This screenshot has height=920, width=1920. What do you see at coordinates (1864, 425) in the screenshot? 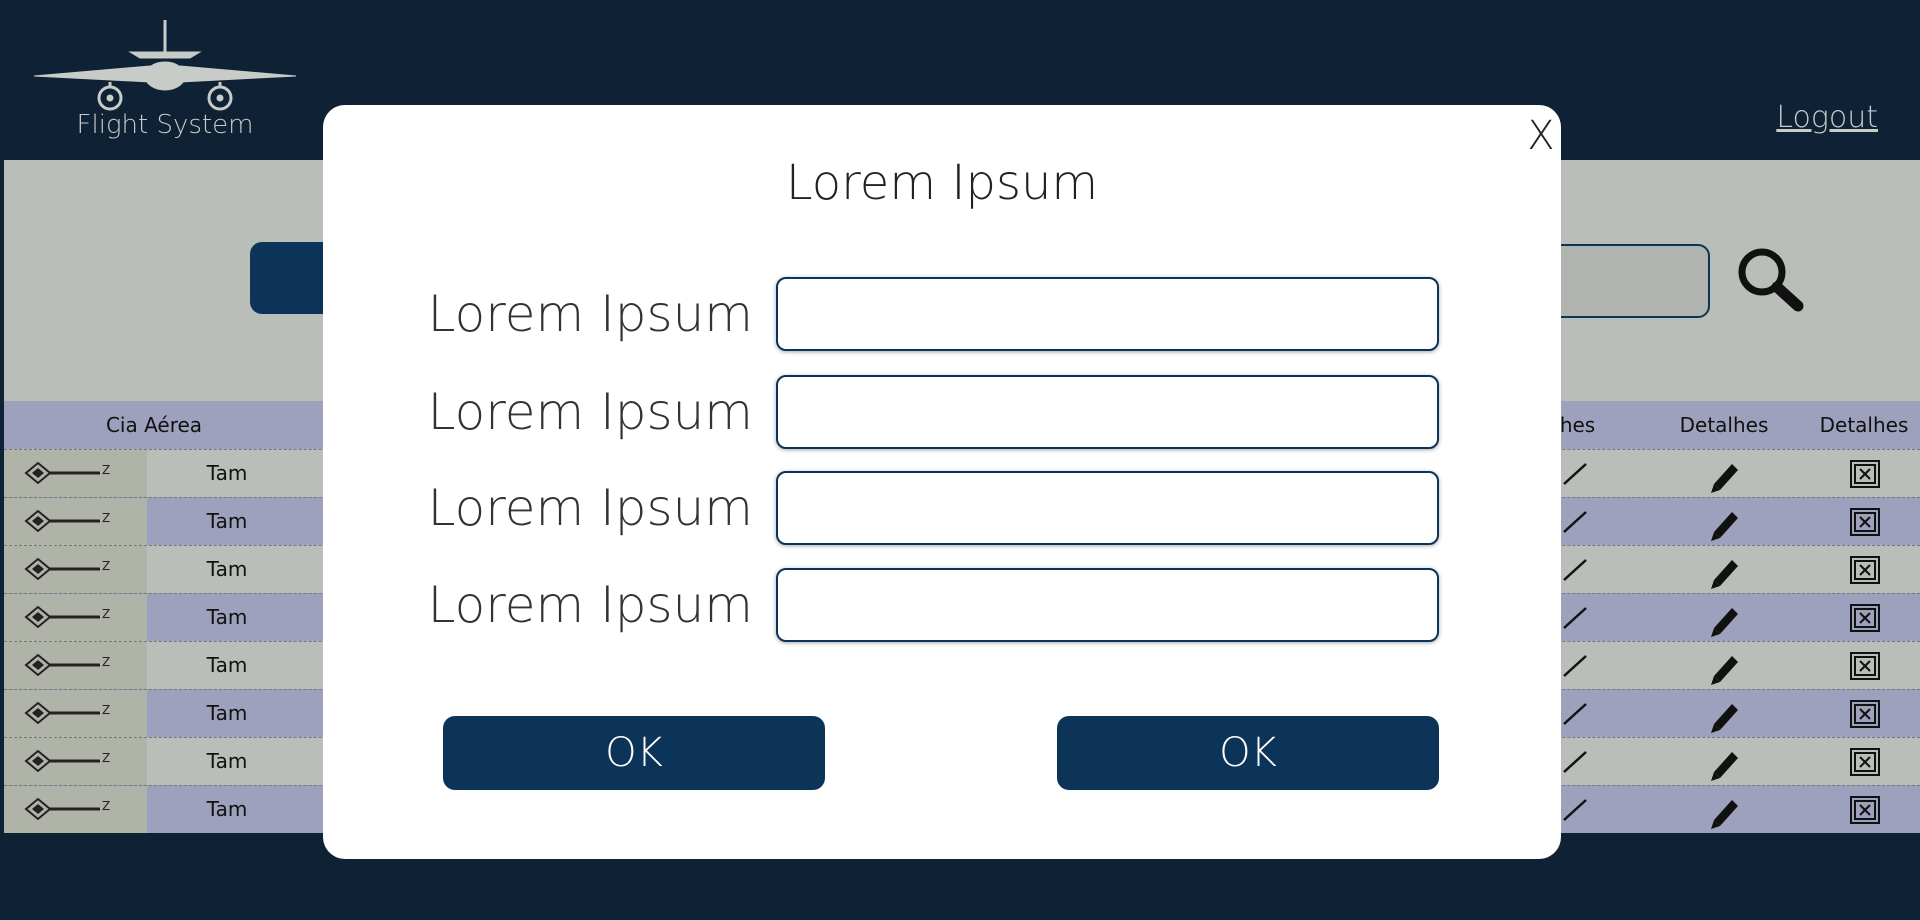
I see `header-details-delete: Detalhes` at bounding box center [1864, 425].